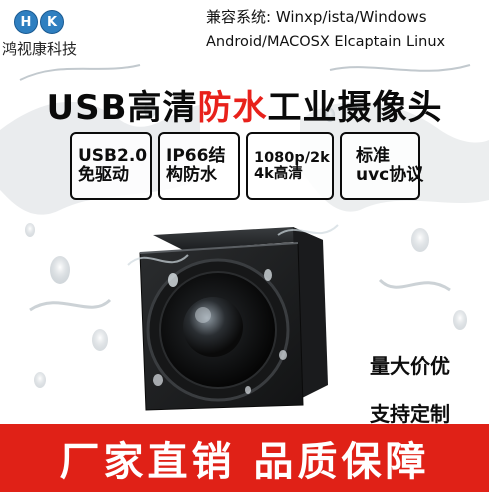 Image resolution: width=489 pixels, height=492 pixels. What do you see at coordinates (40, 49) in the screenshot?
I see `company-name: 鸿视康科技` at bounding box center [40, 49].